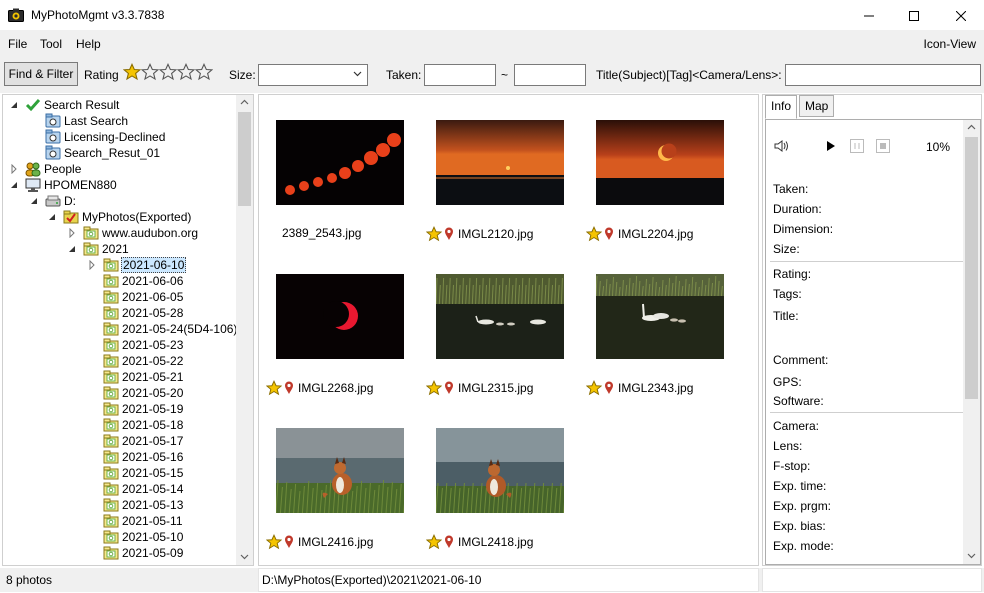 This screenshot has width=984, height=593. I want to click on photo-caption: 2389_2543.jpg, so click(320, 233).